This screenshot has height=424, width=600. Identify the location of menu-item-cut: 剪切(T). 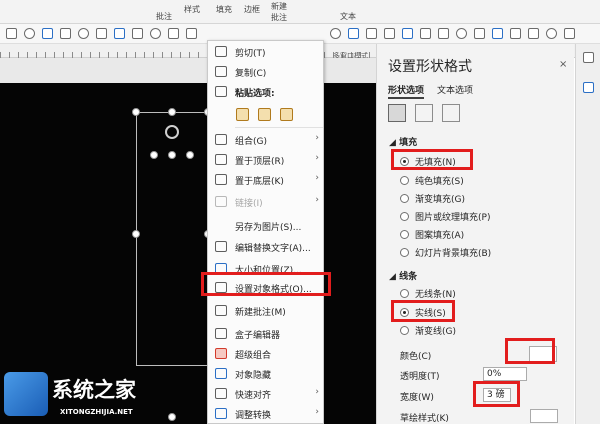
(266, 51).